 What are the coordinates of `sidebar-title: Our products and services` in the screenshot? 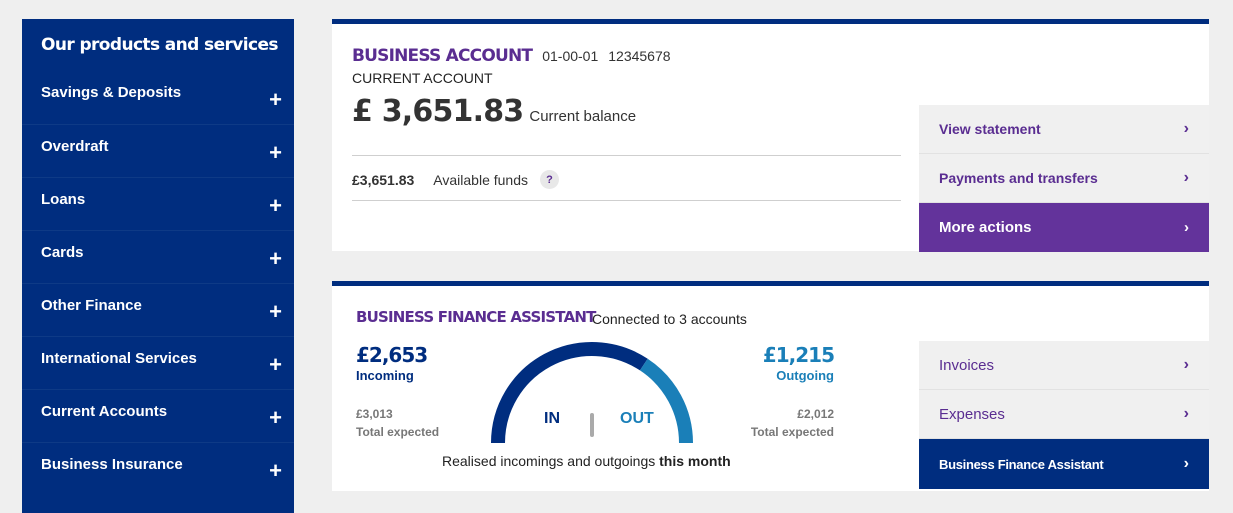 It's located at (160, 45).